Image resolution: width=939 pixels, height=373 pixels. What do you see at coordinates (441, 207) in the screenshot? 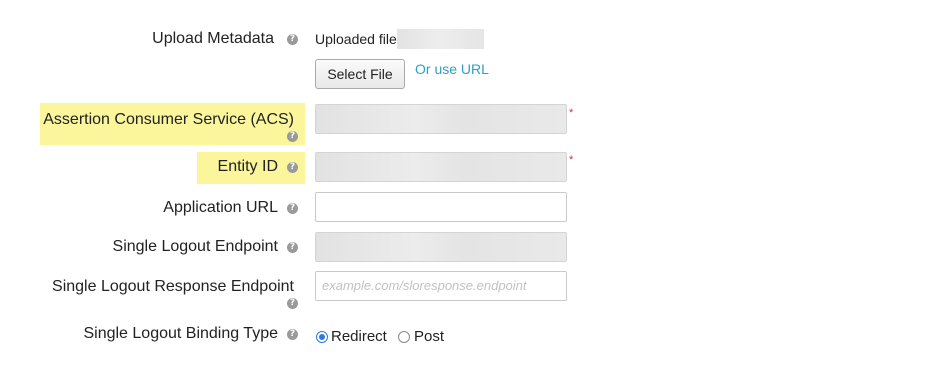
I see `application-url-input` at bounding box center [441, 207].